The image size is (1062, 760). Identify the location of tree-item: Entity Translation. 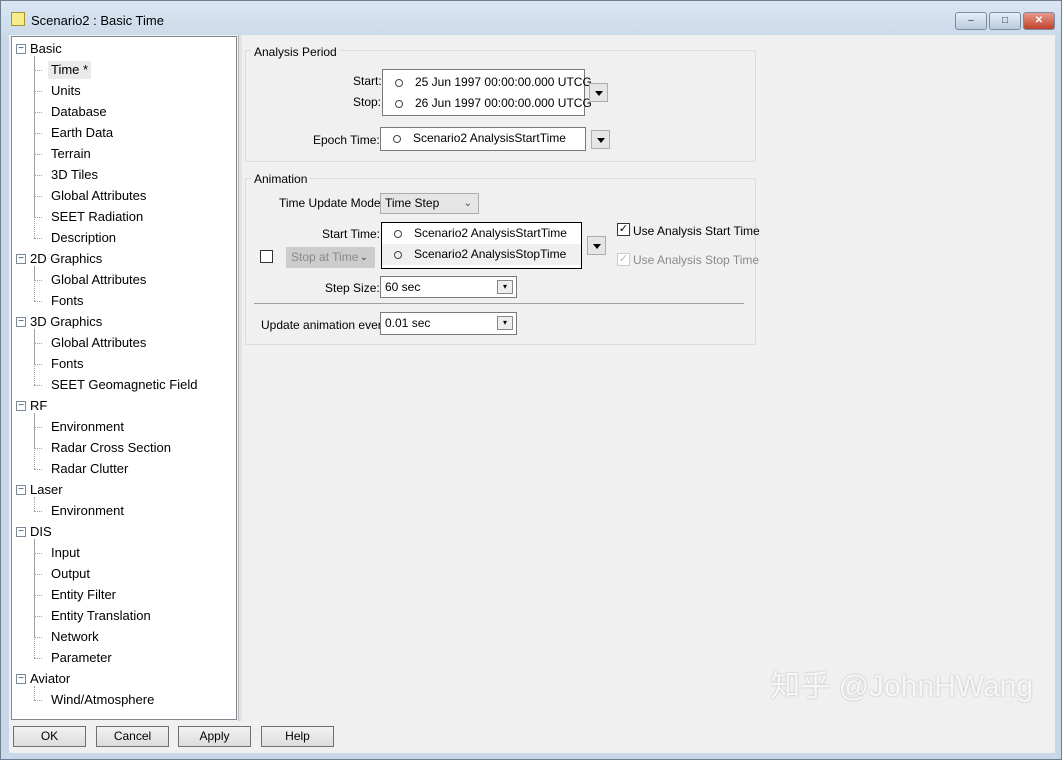
(101, 616).